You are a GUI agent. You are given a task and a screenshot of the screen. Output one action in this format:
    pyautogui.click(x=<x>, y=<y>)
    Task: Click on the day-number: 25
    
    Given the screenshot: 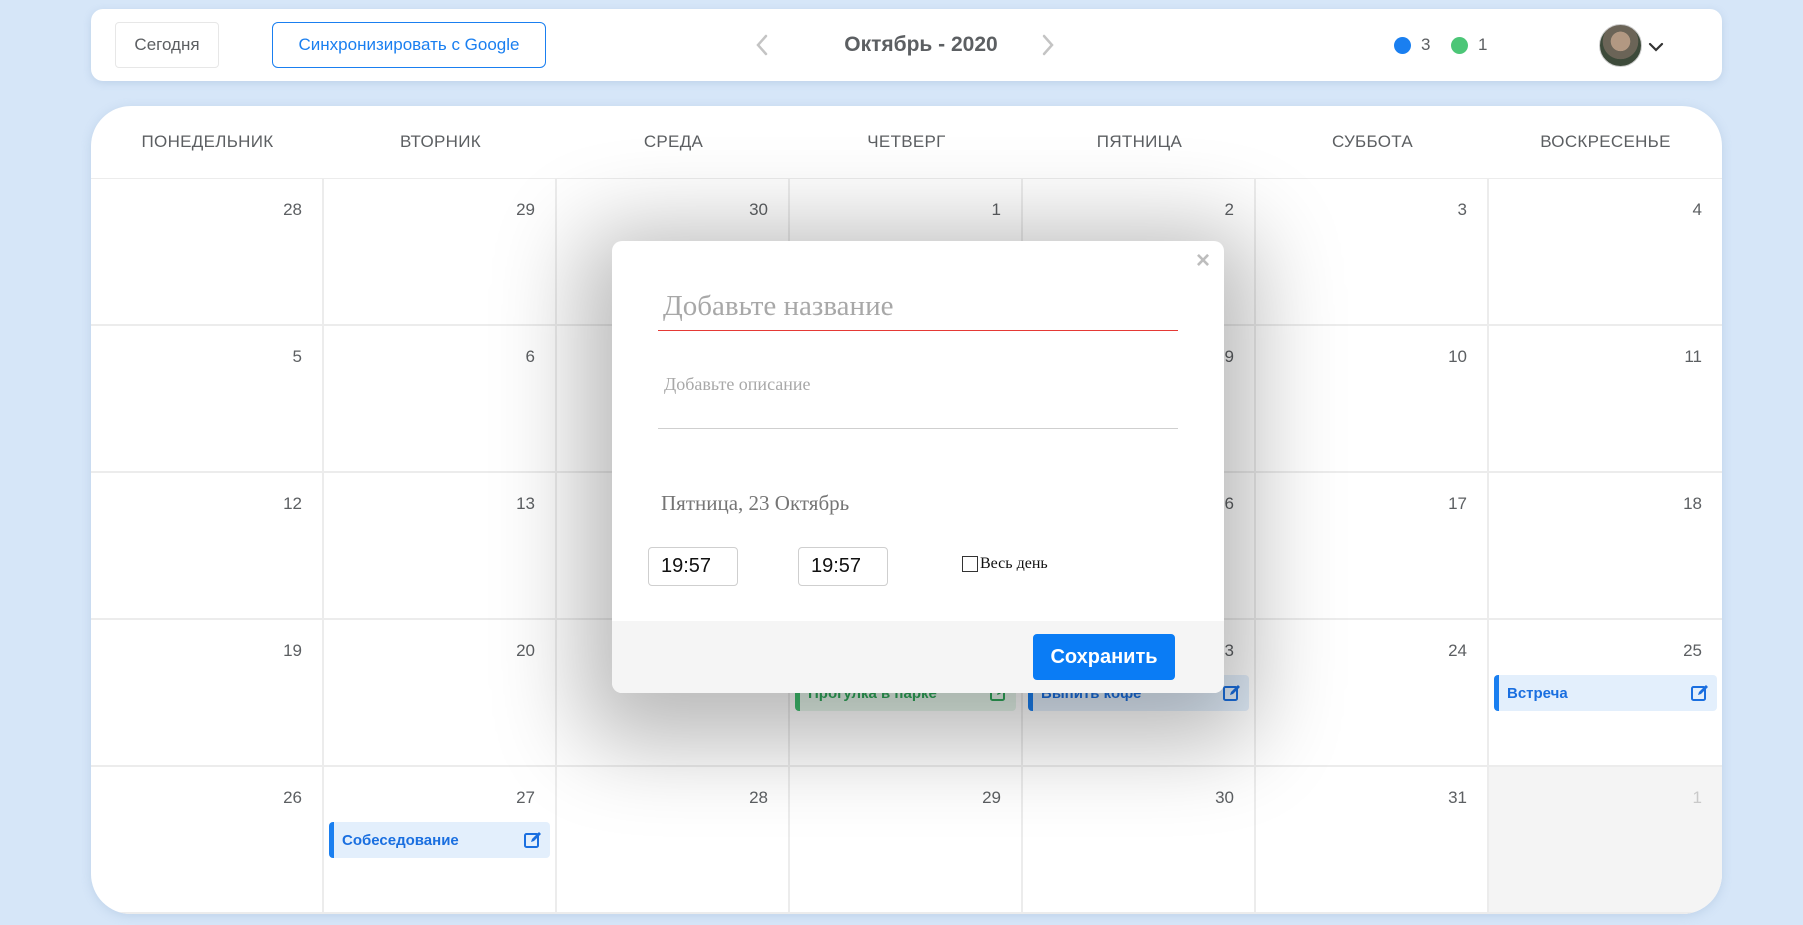 What is the action you would take?
    pyautogui.click(x=1692, y=650)
    